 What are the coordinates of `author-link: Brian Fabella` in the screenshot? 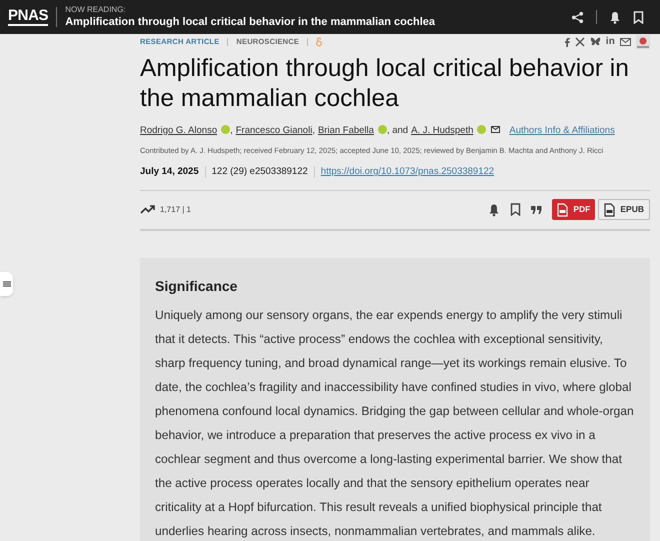 It's located at (346, 131).